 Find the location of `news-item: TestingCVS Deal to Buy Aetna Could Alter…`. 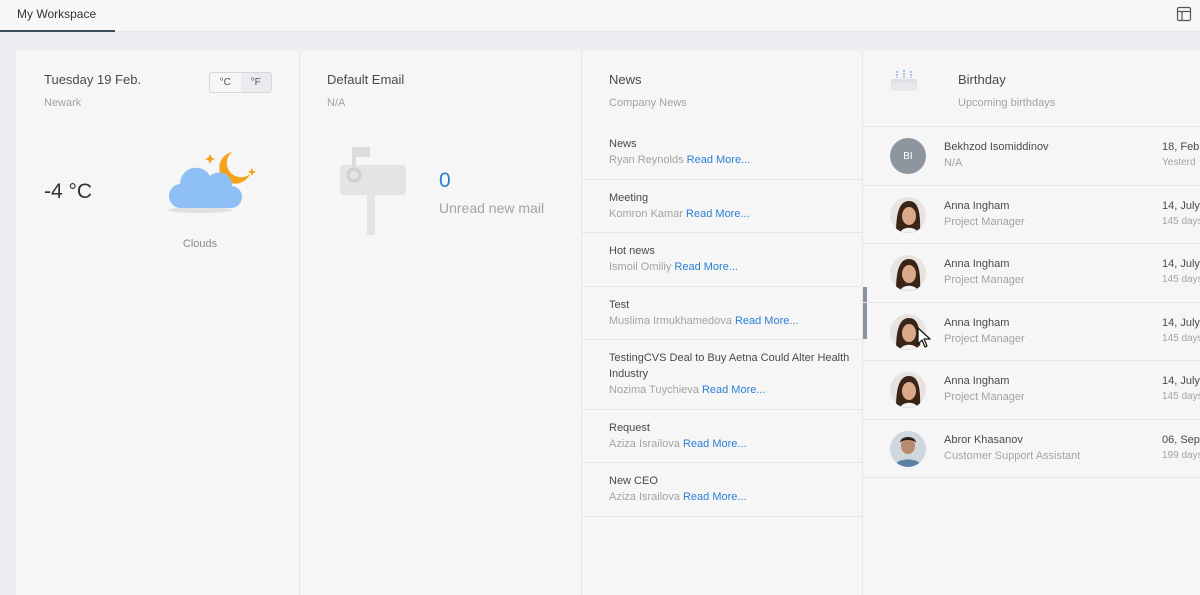

news-item: TestingCVS Deal to Buy Aetna Could Alter… is located at coordinates (722, 375).